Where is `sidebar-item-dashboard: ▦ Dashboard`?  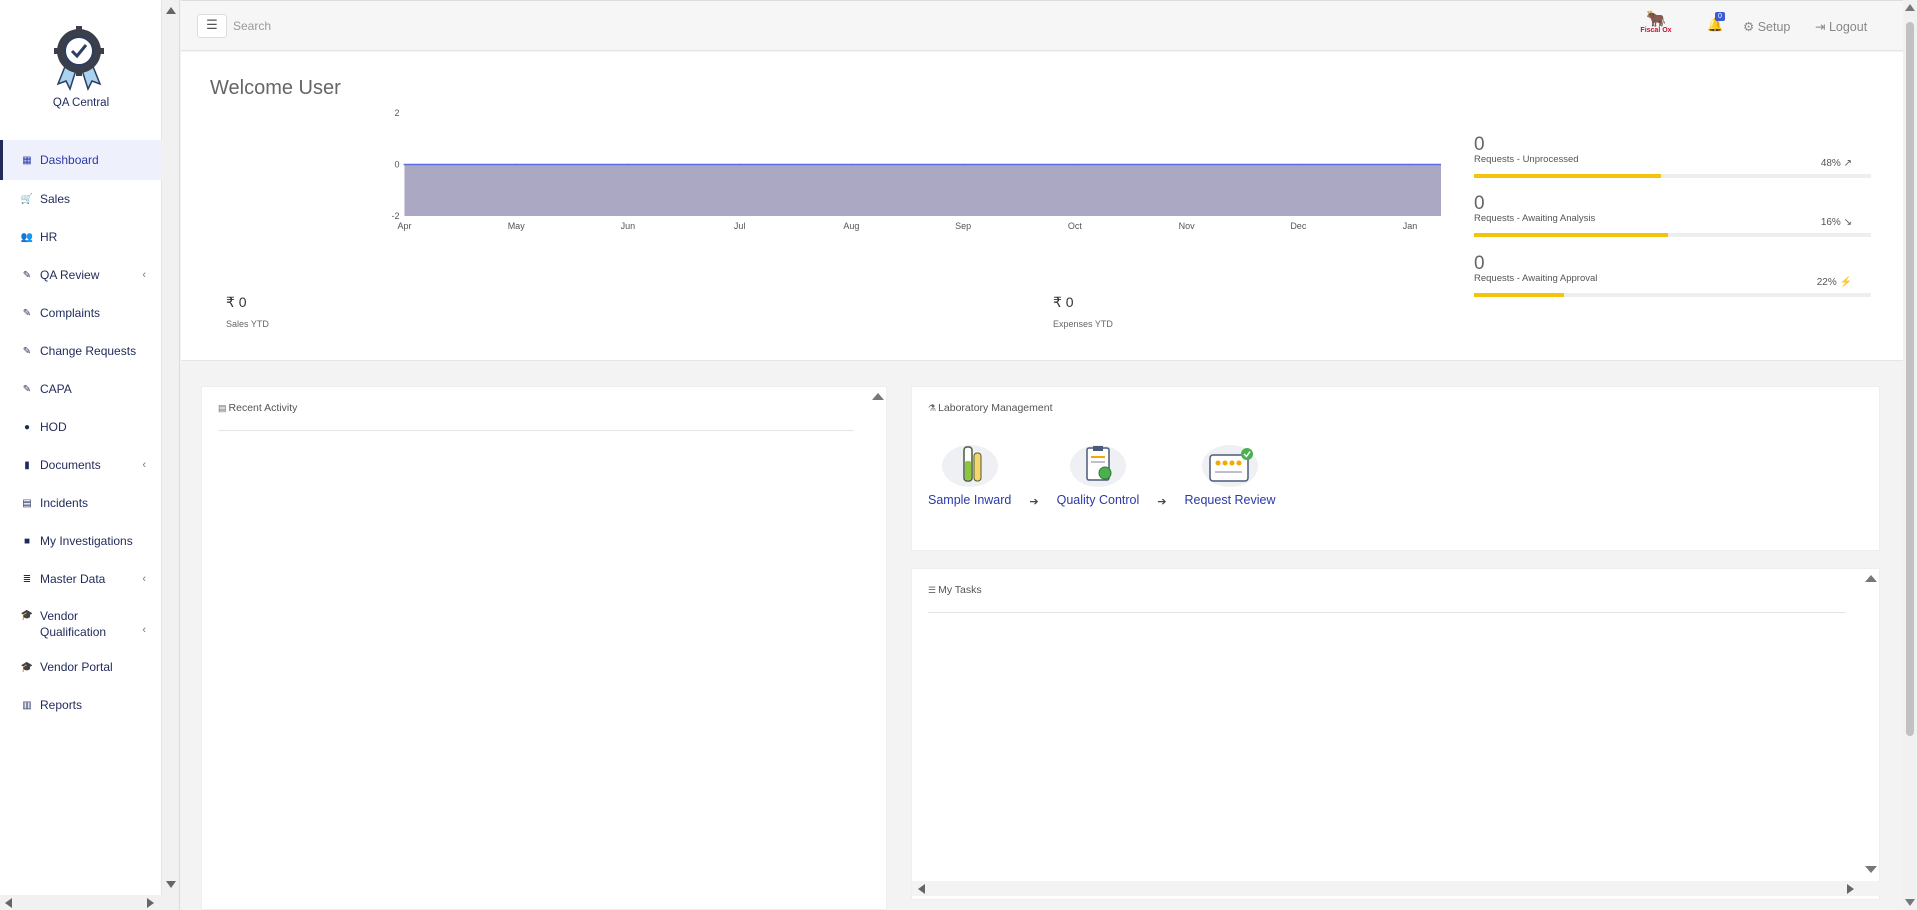 sidebar-item-dashboard: ▦ Dashboard is located at coordinates (81, 160).